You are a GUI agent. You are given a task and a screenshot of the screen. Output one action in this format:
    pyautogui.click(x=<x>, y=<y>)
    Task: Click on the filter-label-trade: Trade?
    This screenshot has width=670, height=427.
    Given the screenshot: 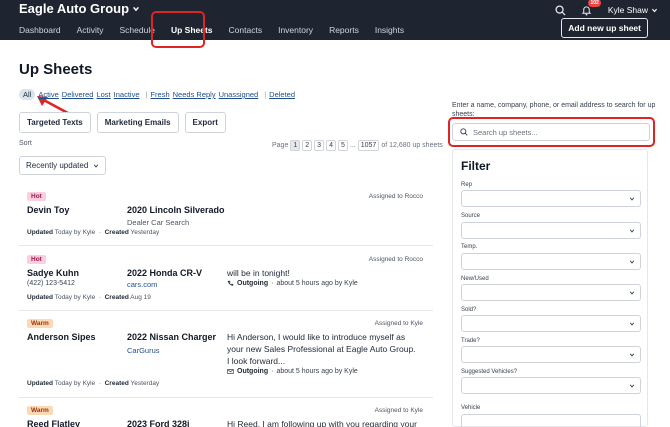 What is the action you would take?
    pyautogui.click(x=470, y=341)
    